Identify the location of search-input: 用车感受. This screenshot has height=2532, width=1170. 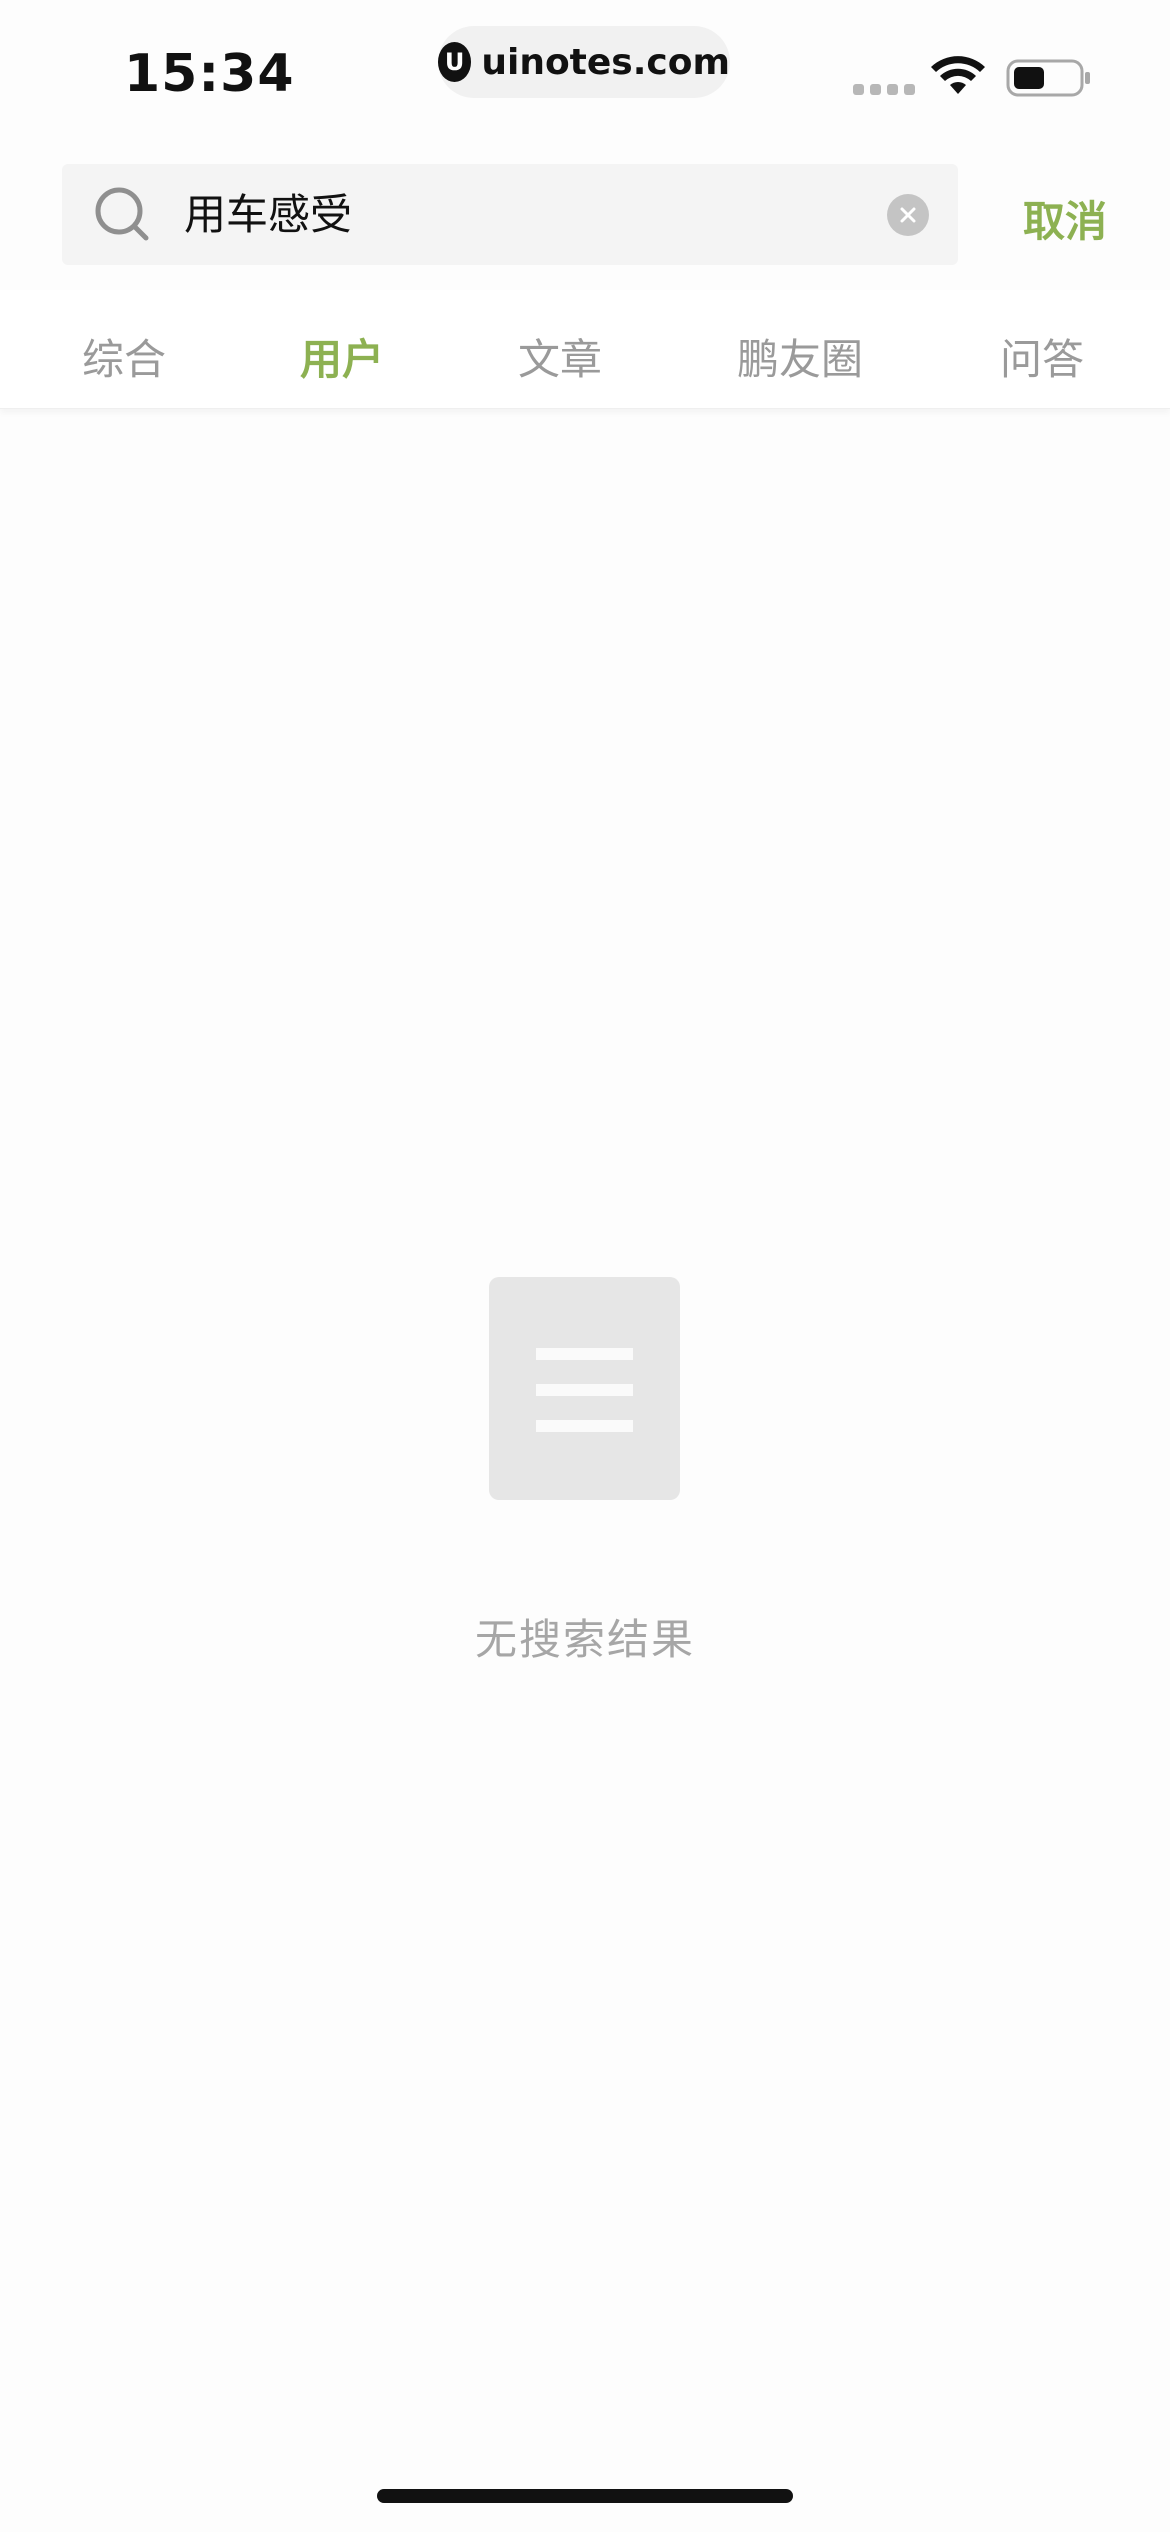
(509, 214).